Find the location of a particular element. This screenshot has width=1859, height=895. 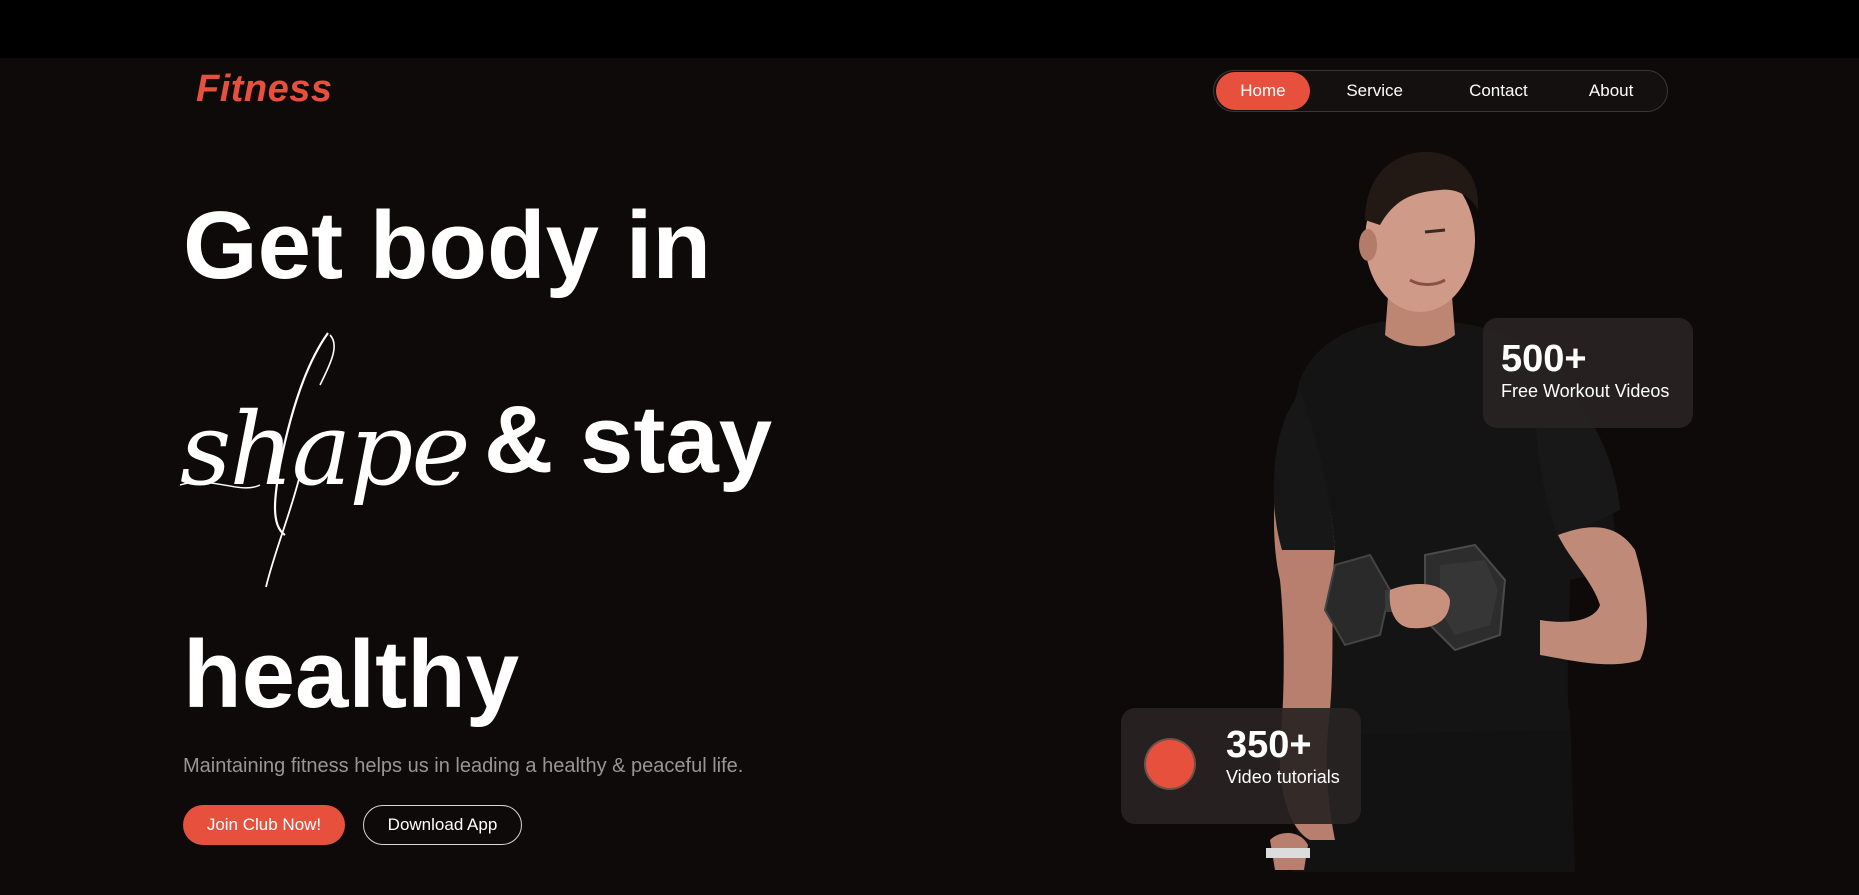

hero-headline-line2: & stay is located at coordinates (628, 439).